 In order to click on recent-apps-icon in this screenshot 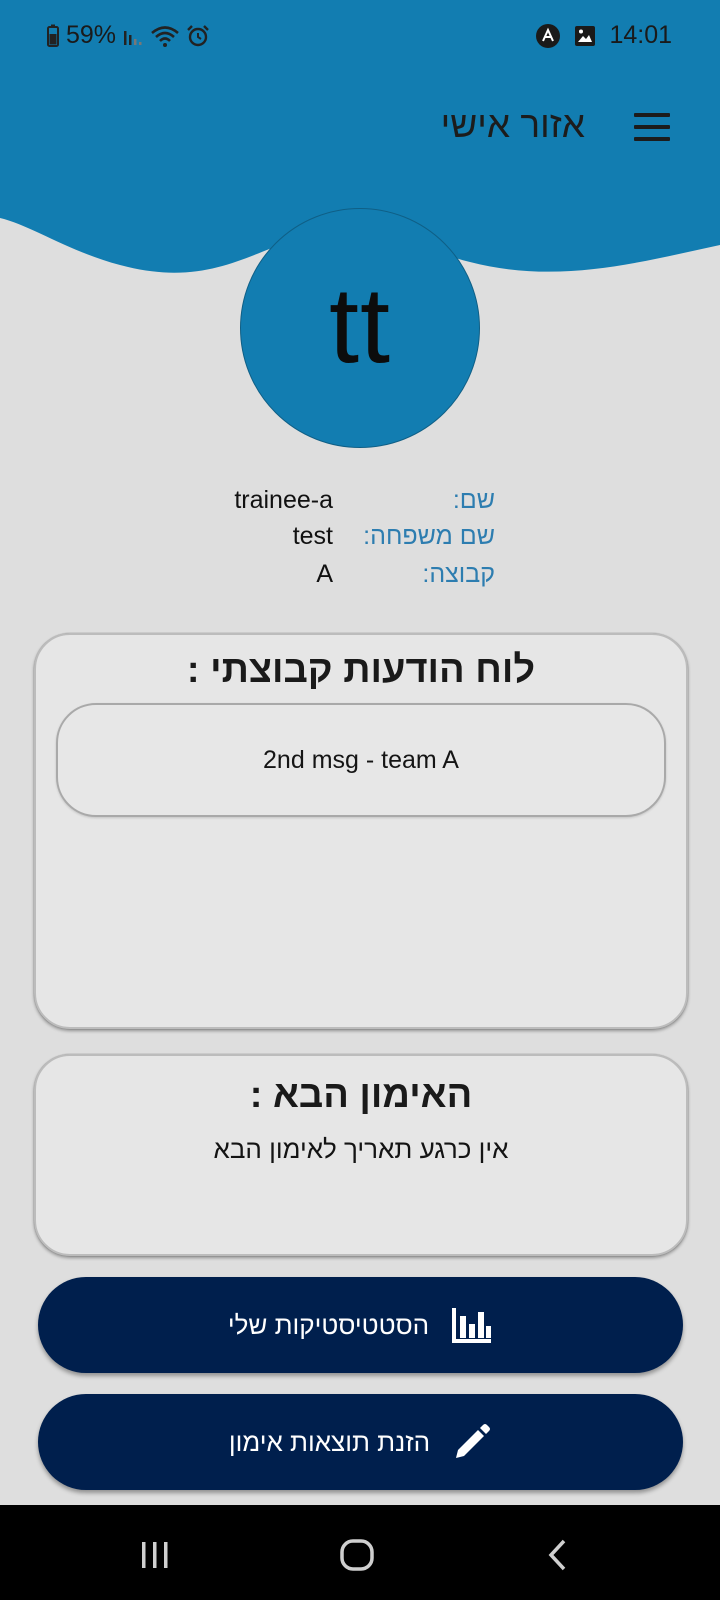, I will do `click(155, 1555)`.